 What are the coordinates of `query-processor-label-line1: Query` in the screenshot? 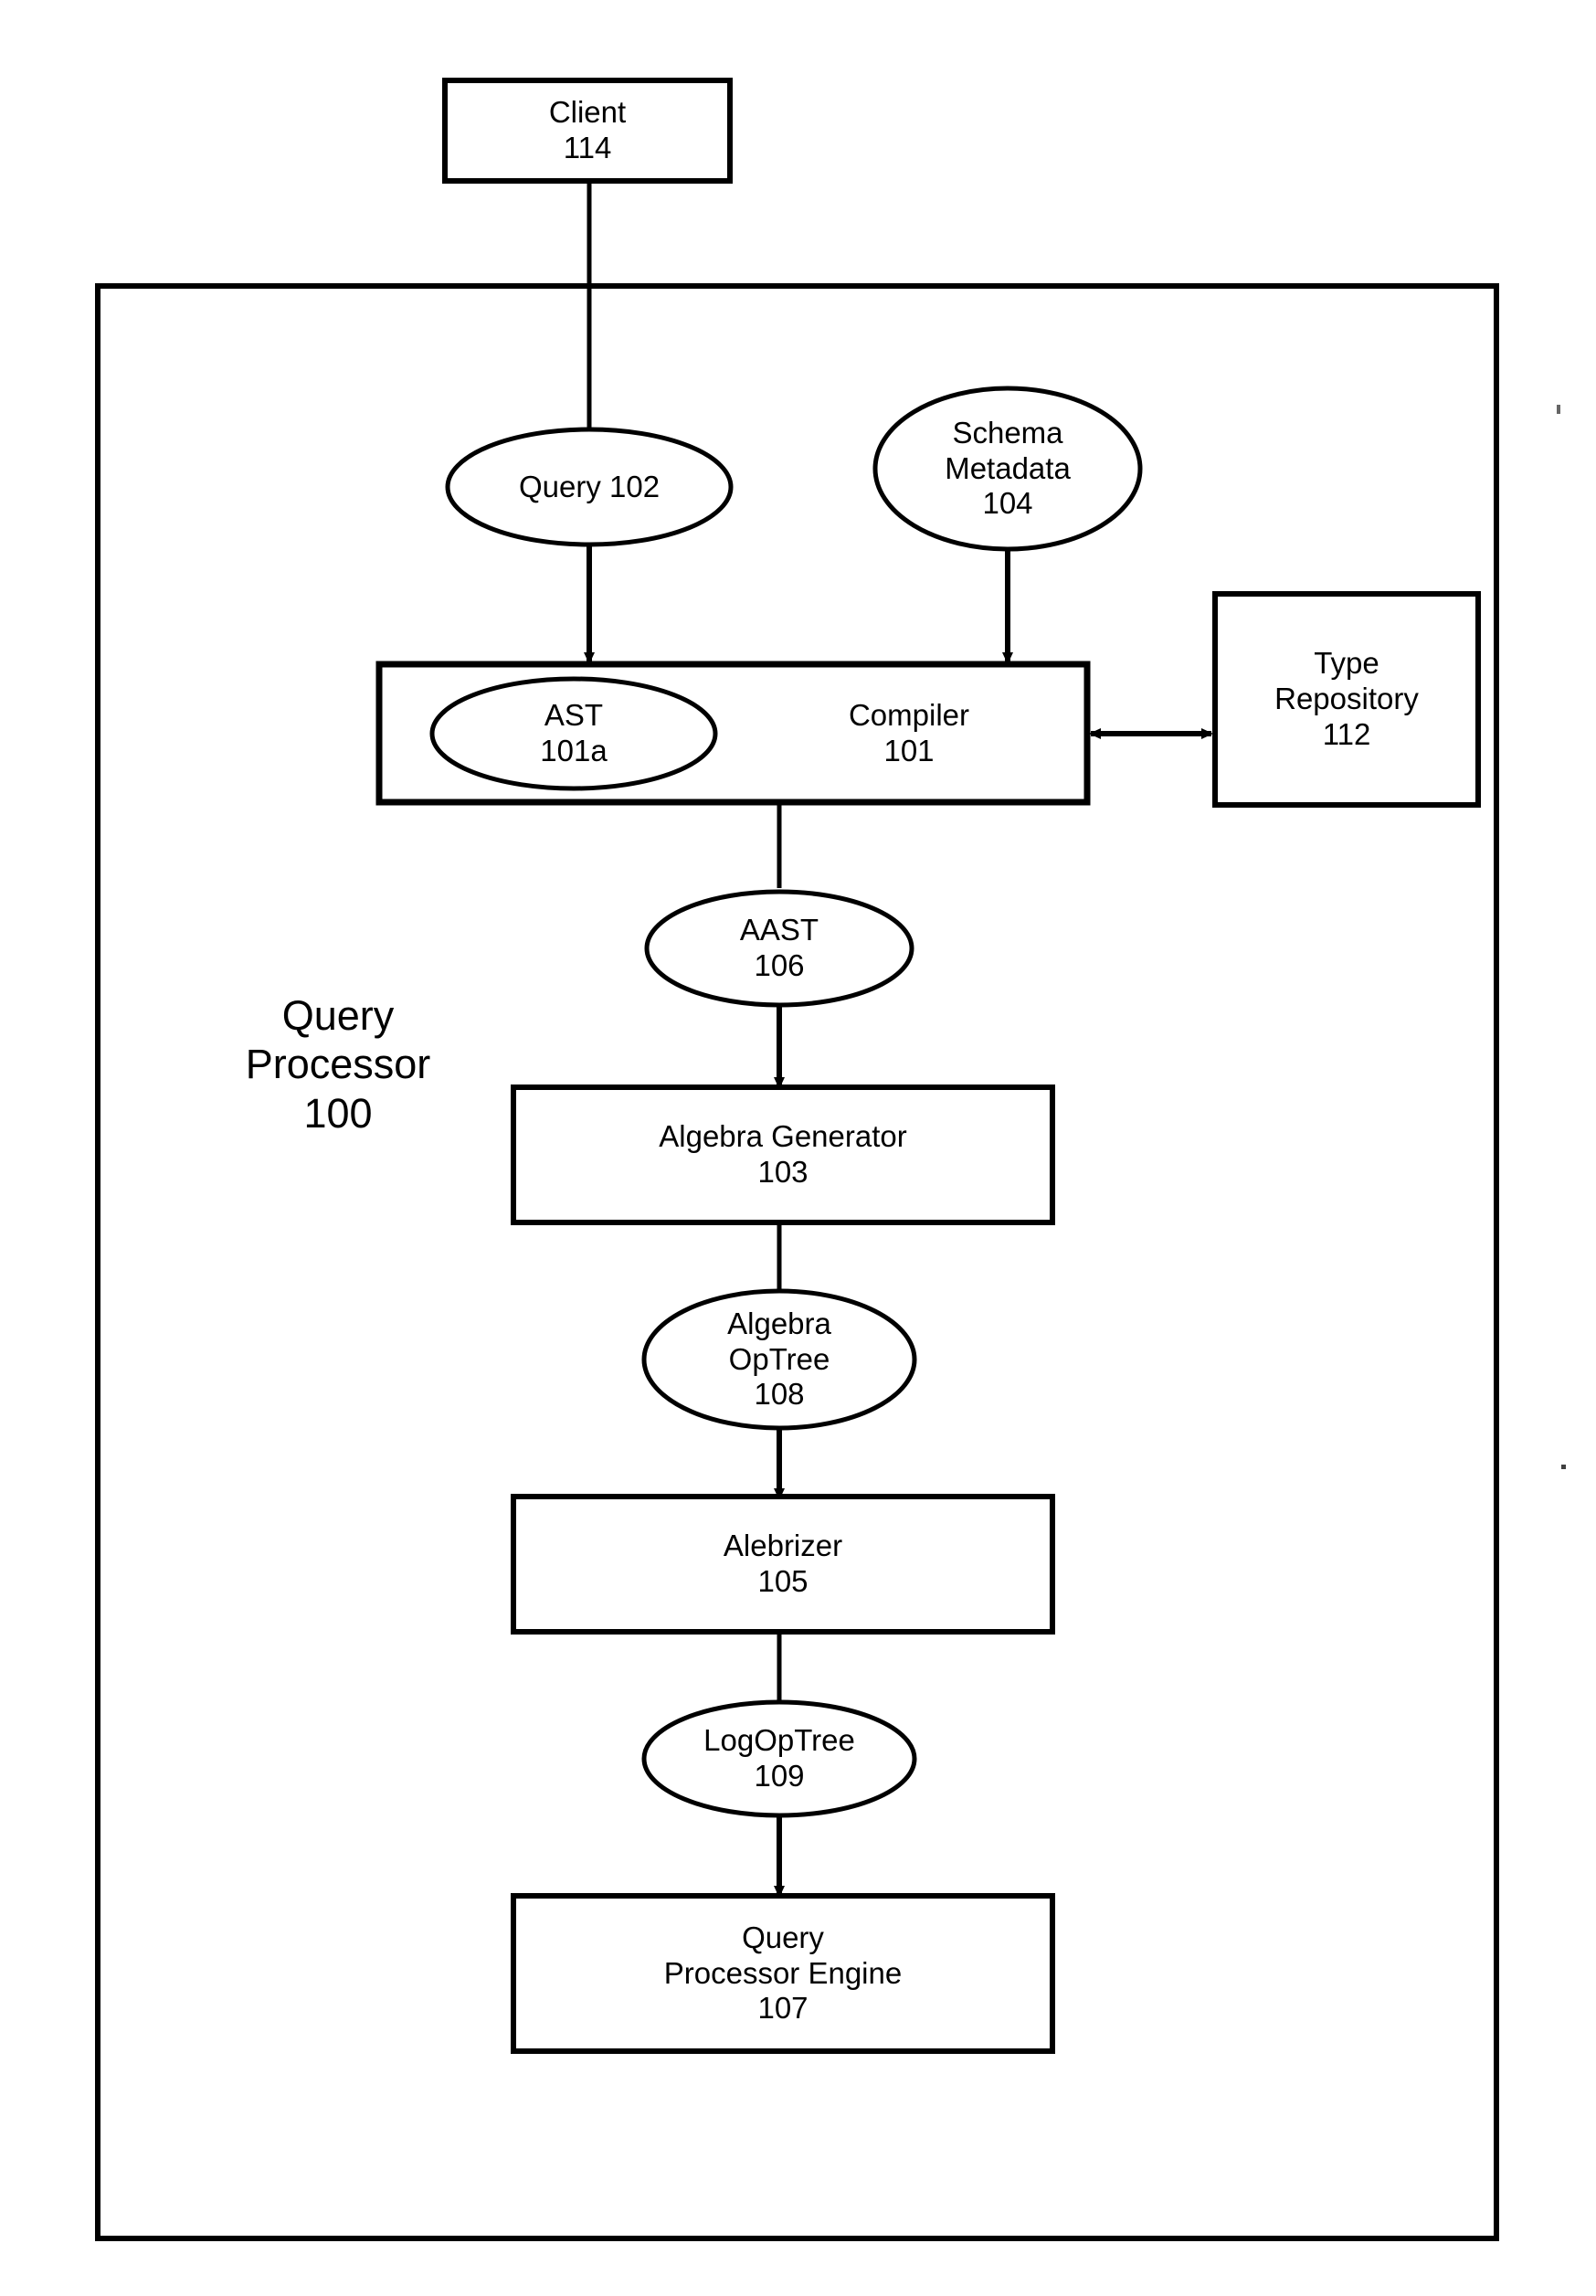 It's located at (338, 1016).